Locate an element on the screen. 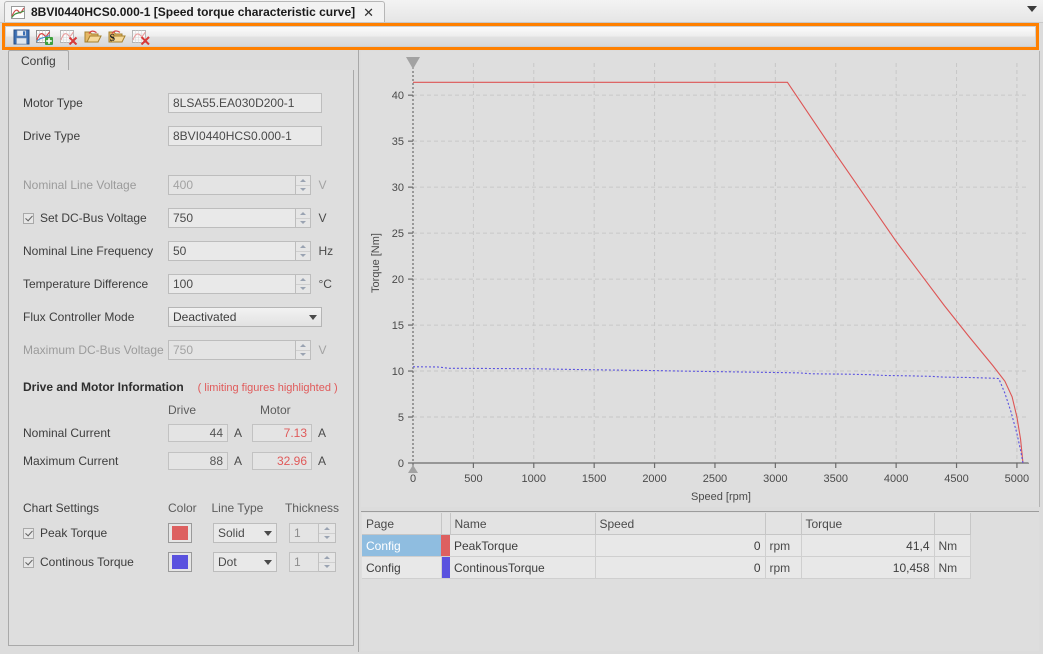  peak-torque-checkbox is located at coordinates (28, 533).